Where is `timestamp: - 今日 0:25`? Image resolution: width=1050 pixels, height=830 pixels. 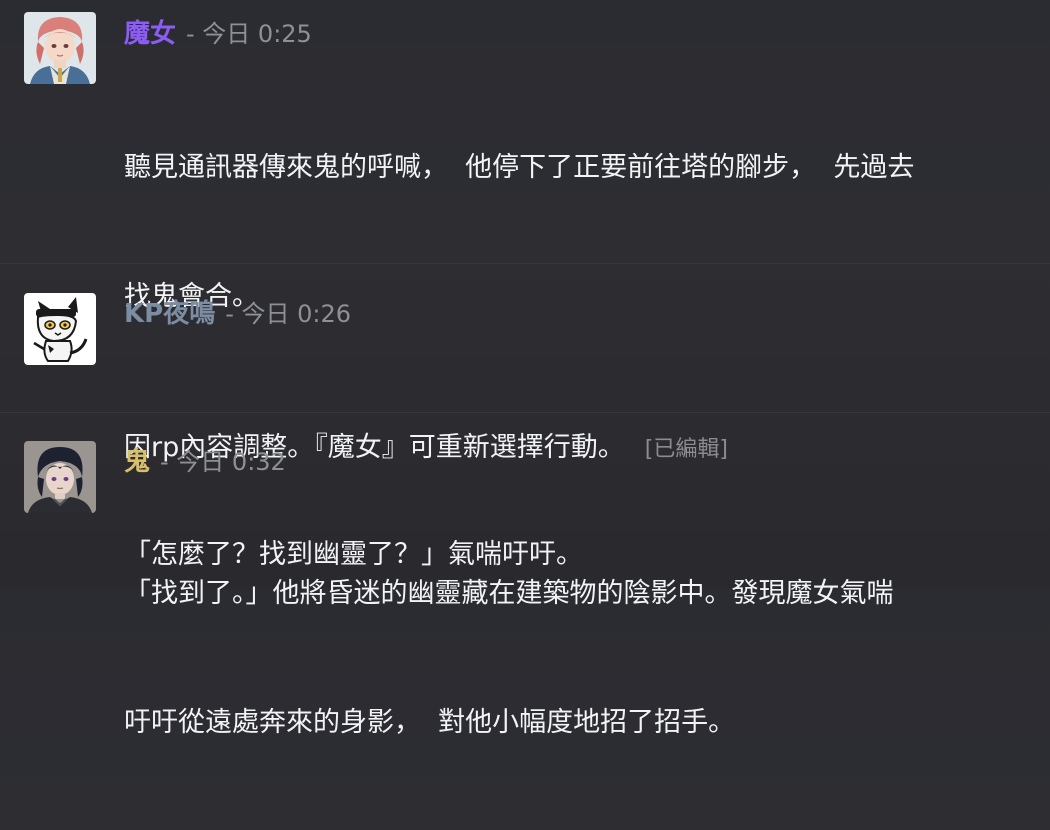
timestamp: - 今日 0:25 is located at coordinates (249, 34).